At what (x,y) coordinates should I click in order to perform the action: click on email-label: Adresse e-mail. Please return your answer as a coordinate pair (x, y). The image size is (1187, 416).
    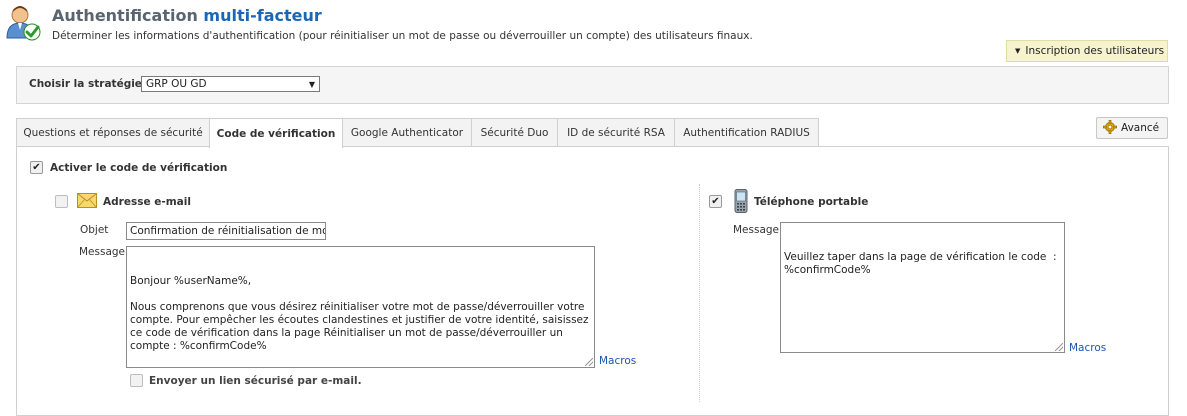
    Looking at the image, I should click on (147, 202).